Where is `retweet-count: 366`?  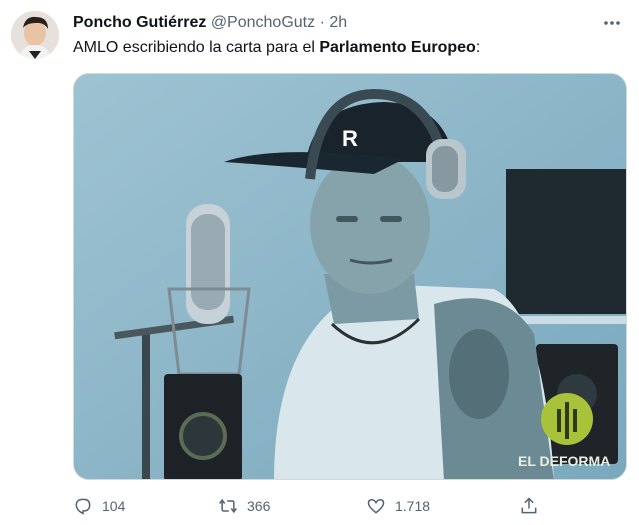 retweet-count: 366 is located at coordinates (259, 506).